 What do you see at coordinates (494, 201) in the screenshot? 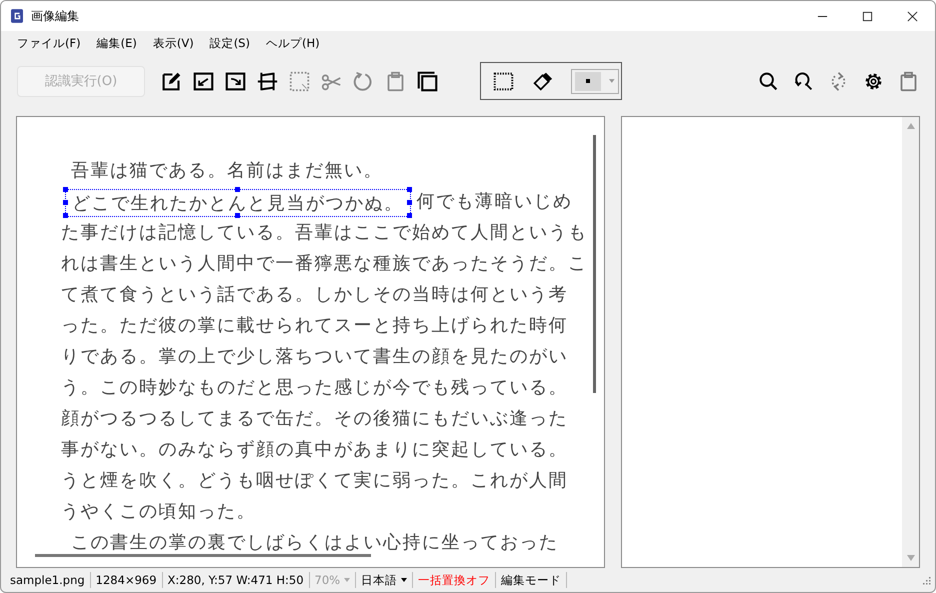
I see `document-text: 何でも薄暗いじめ` at bounding box center [494, 201].